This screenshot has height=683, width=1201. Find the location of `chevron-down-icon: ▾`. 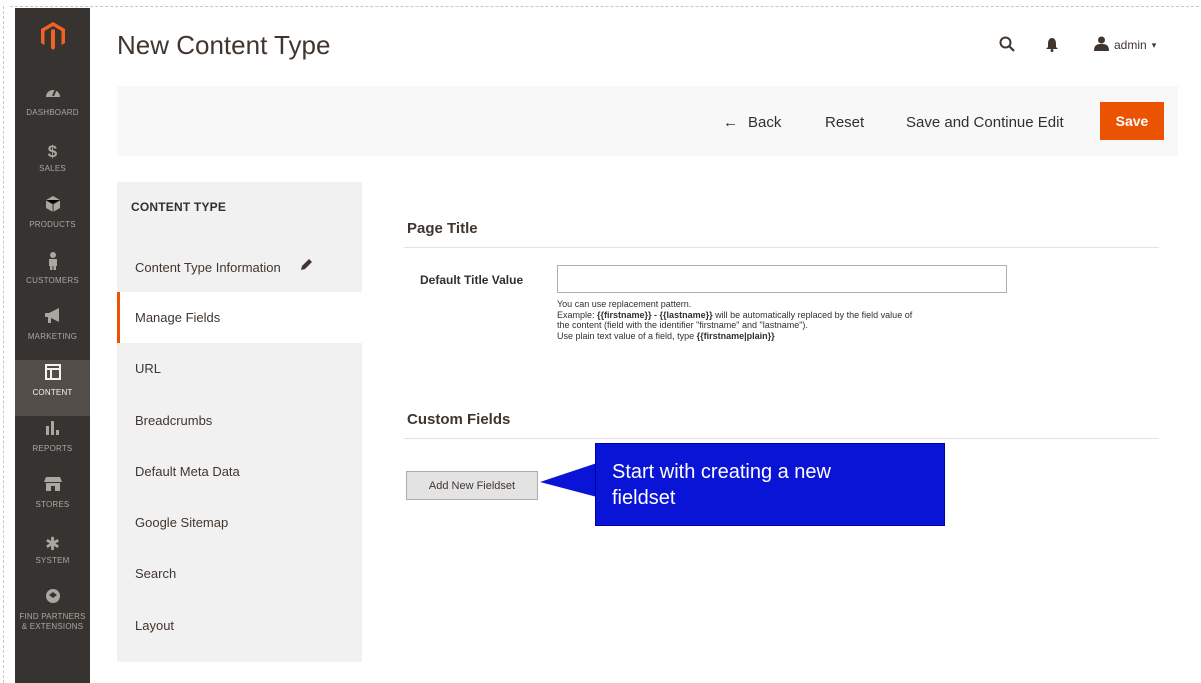

chevron-down-icon: ▾ is located at coordinates (1154, 44).